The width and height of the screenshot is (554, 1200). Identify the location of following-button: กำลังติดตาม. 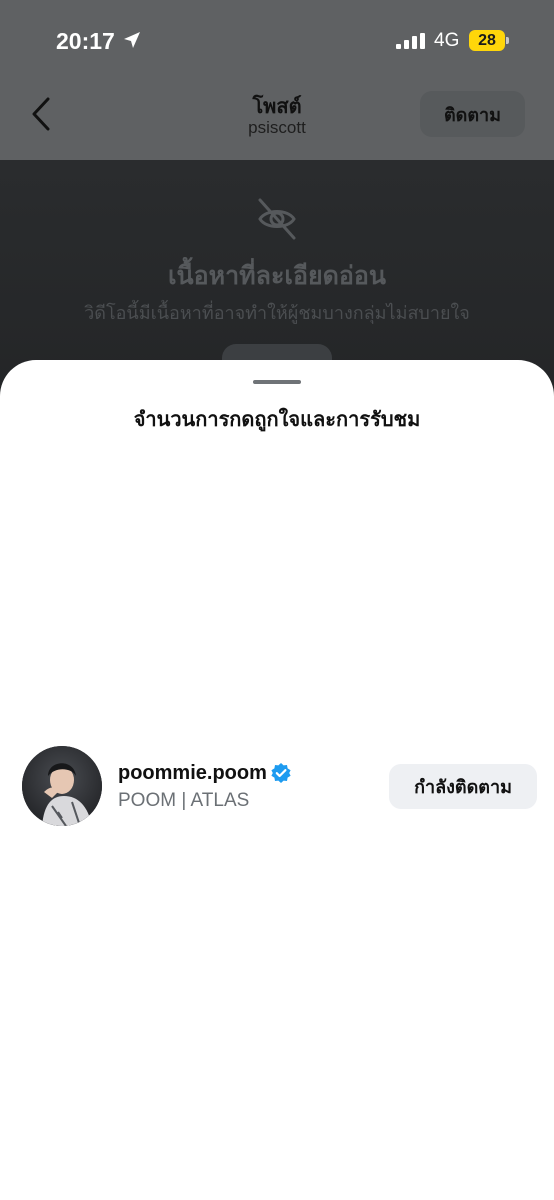
(463, 786).